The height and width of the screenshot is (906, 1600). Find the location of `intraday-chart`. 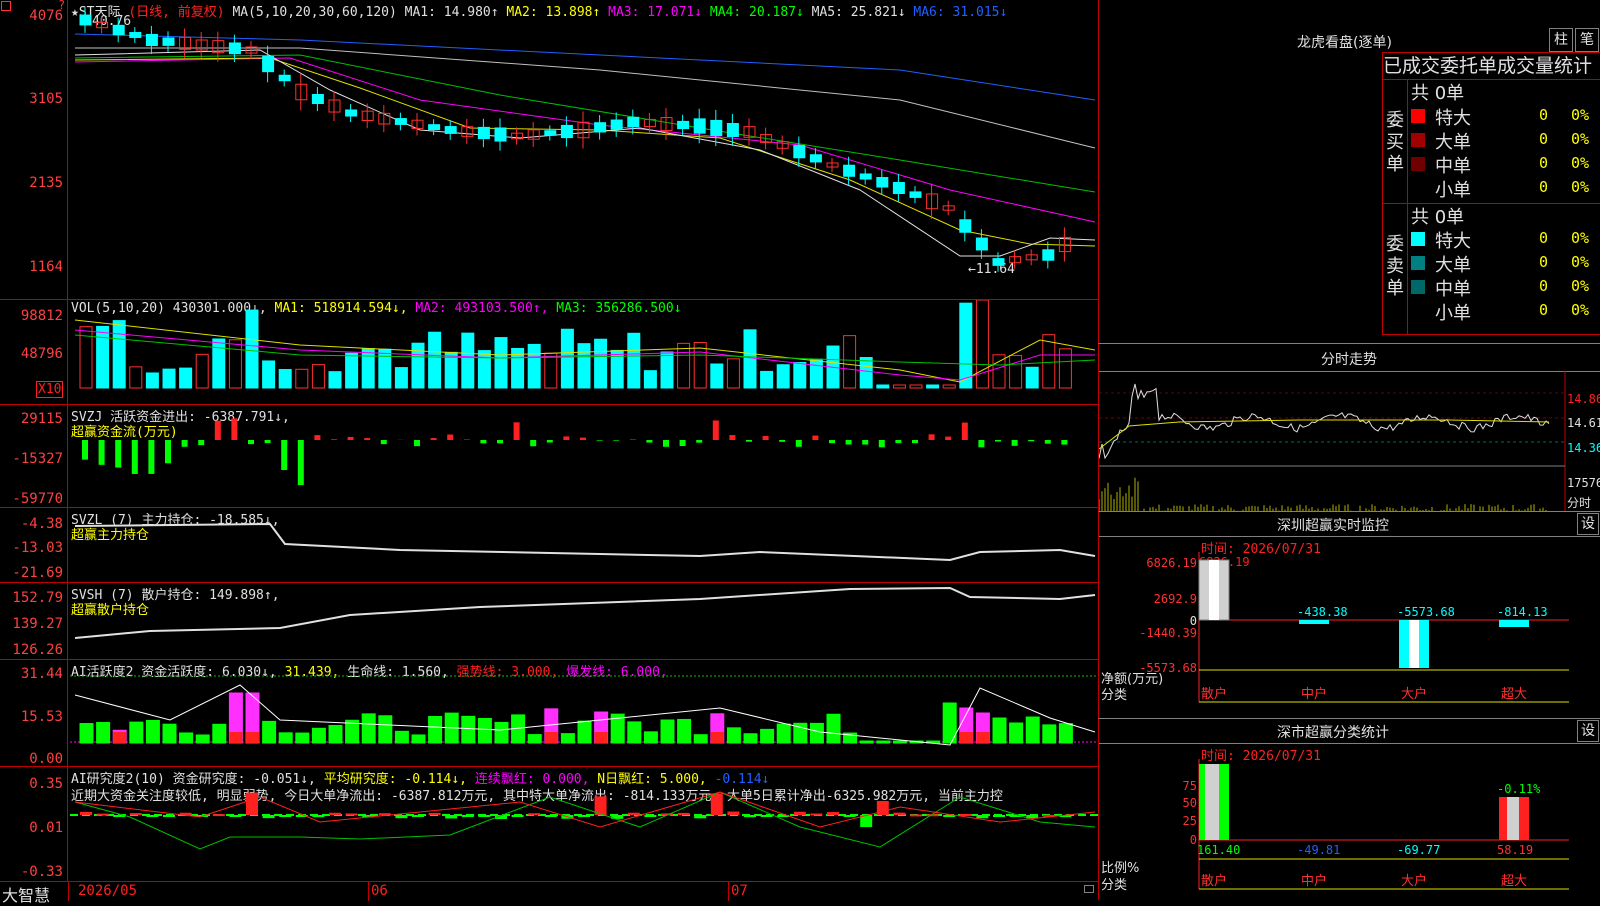

intraday-chart is located at coordinates (1349, 428).